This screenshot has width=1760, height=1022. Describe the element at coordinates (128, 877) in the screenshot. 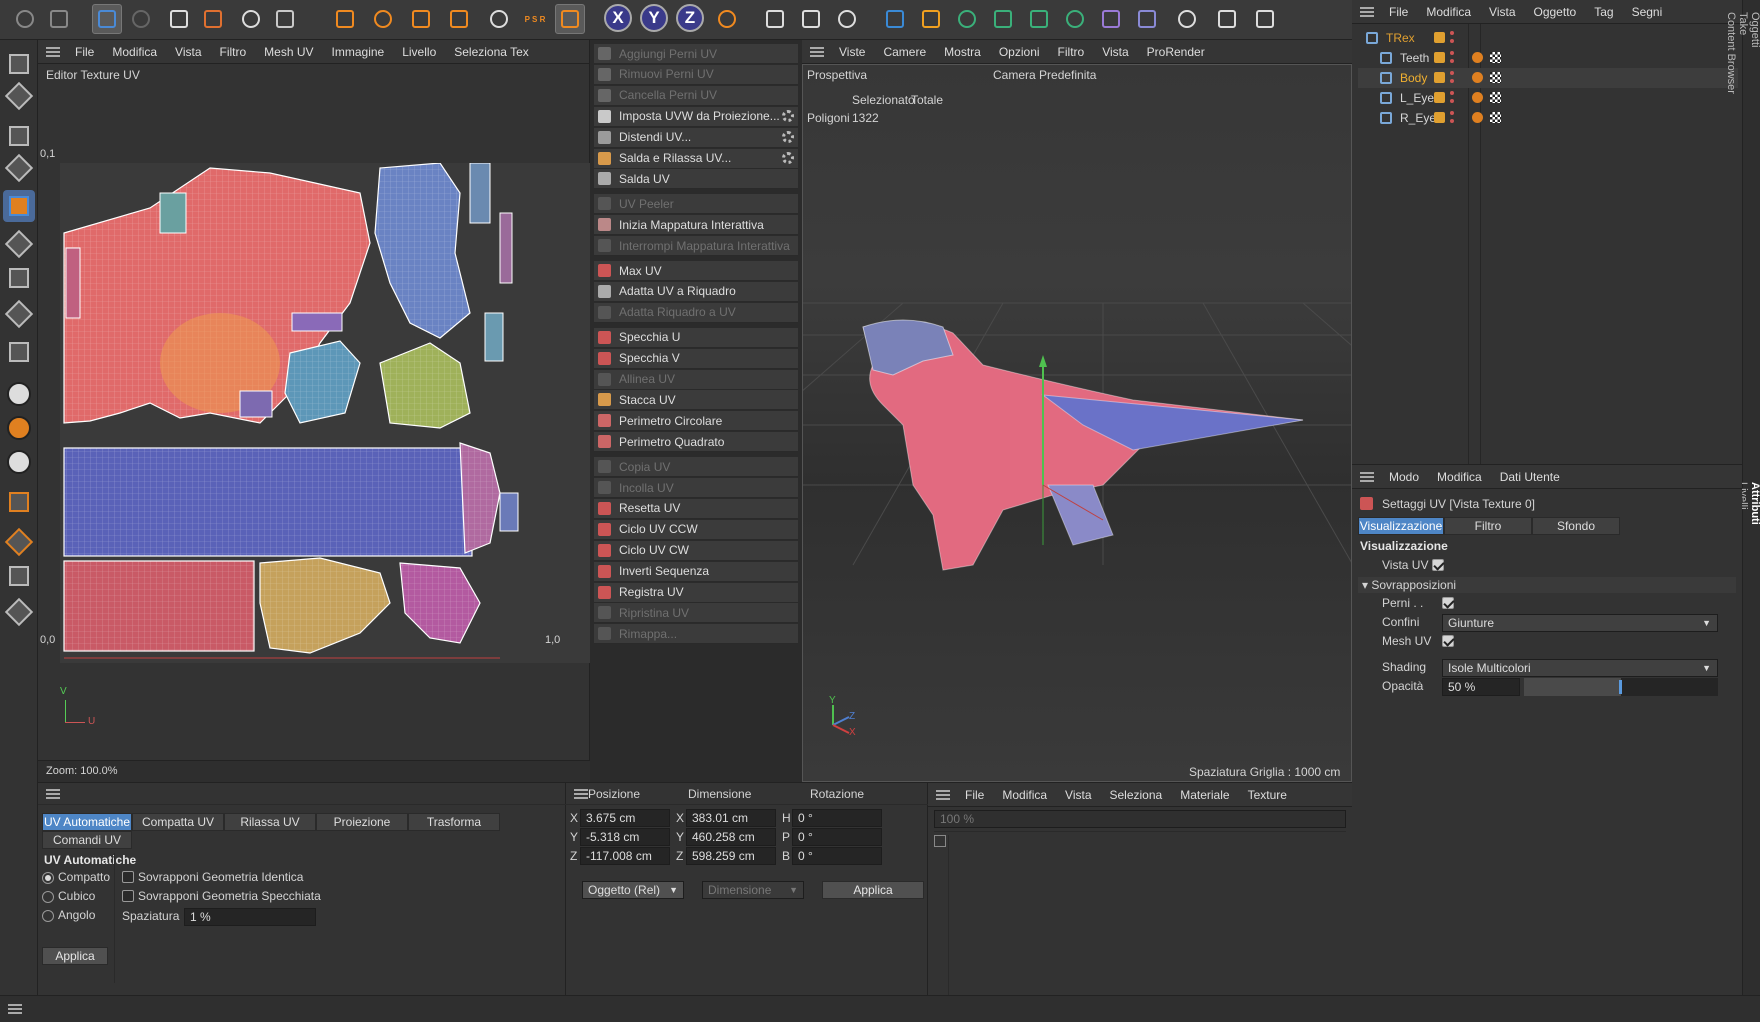

I see `overlap-identical-checkbox` at that location.